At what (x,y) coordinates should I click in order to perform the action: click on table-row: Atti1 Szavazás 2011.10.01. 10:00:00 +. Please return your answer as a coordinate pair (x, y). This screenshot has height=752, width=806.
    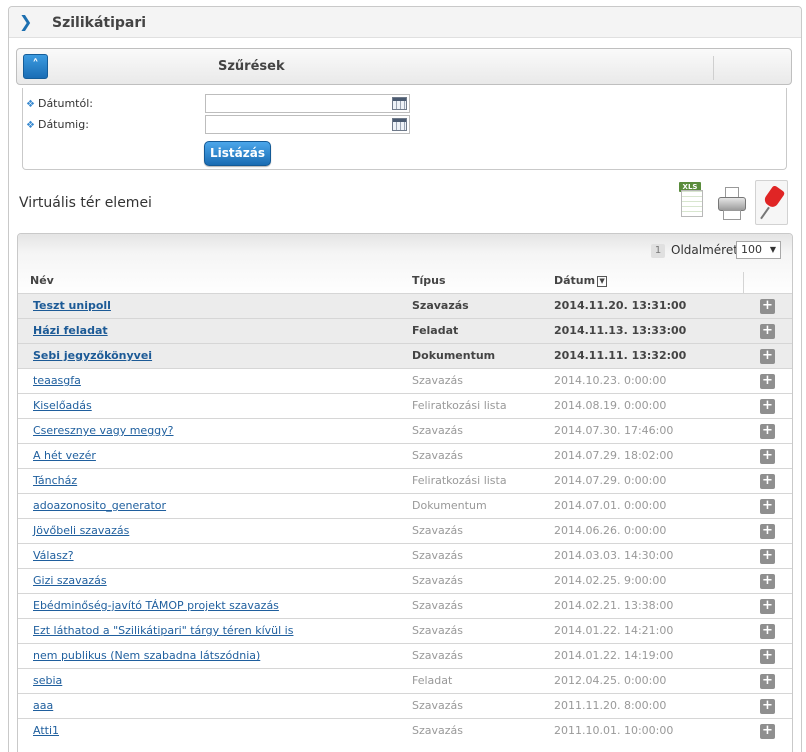
    Looking at the image, I should click on (405, 730).